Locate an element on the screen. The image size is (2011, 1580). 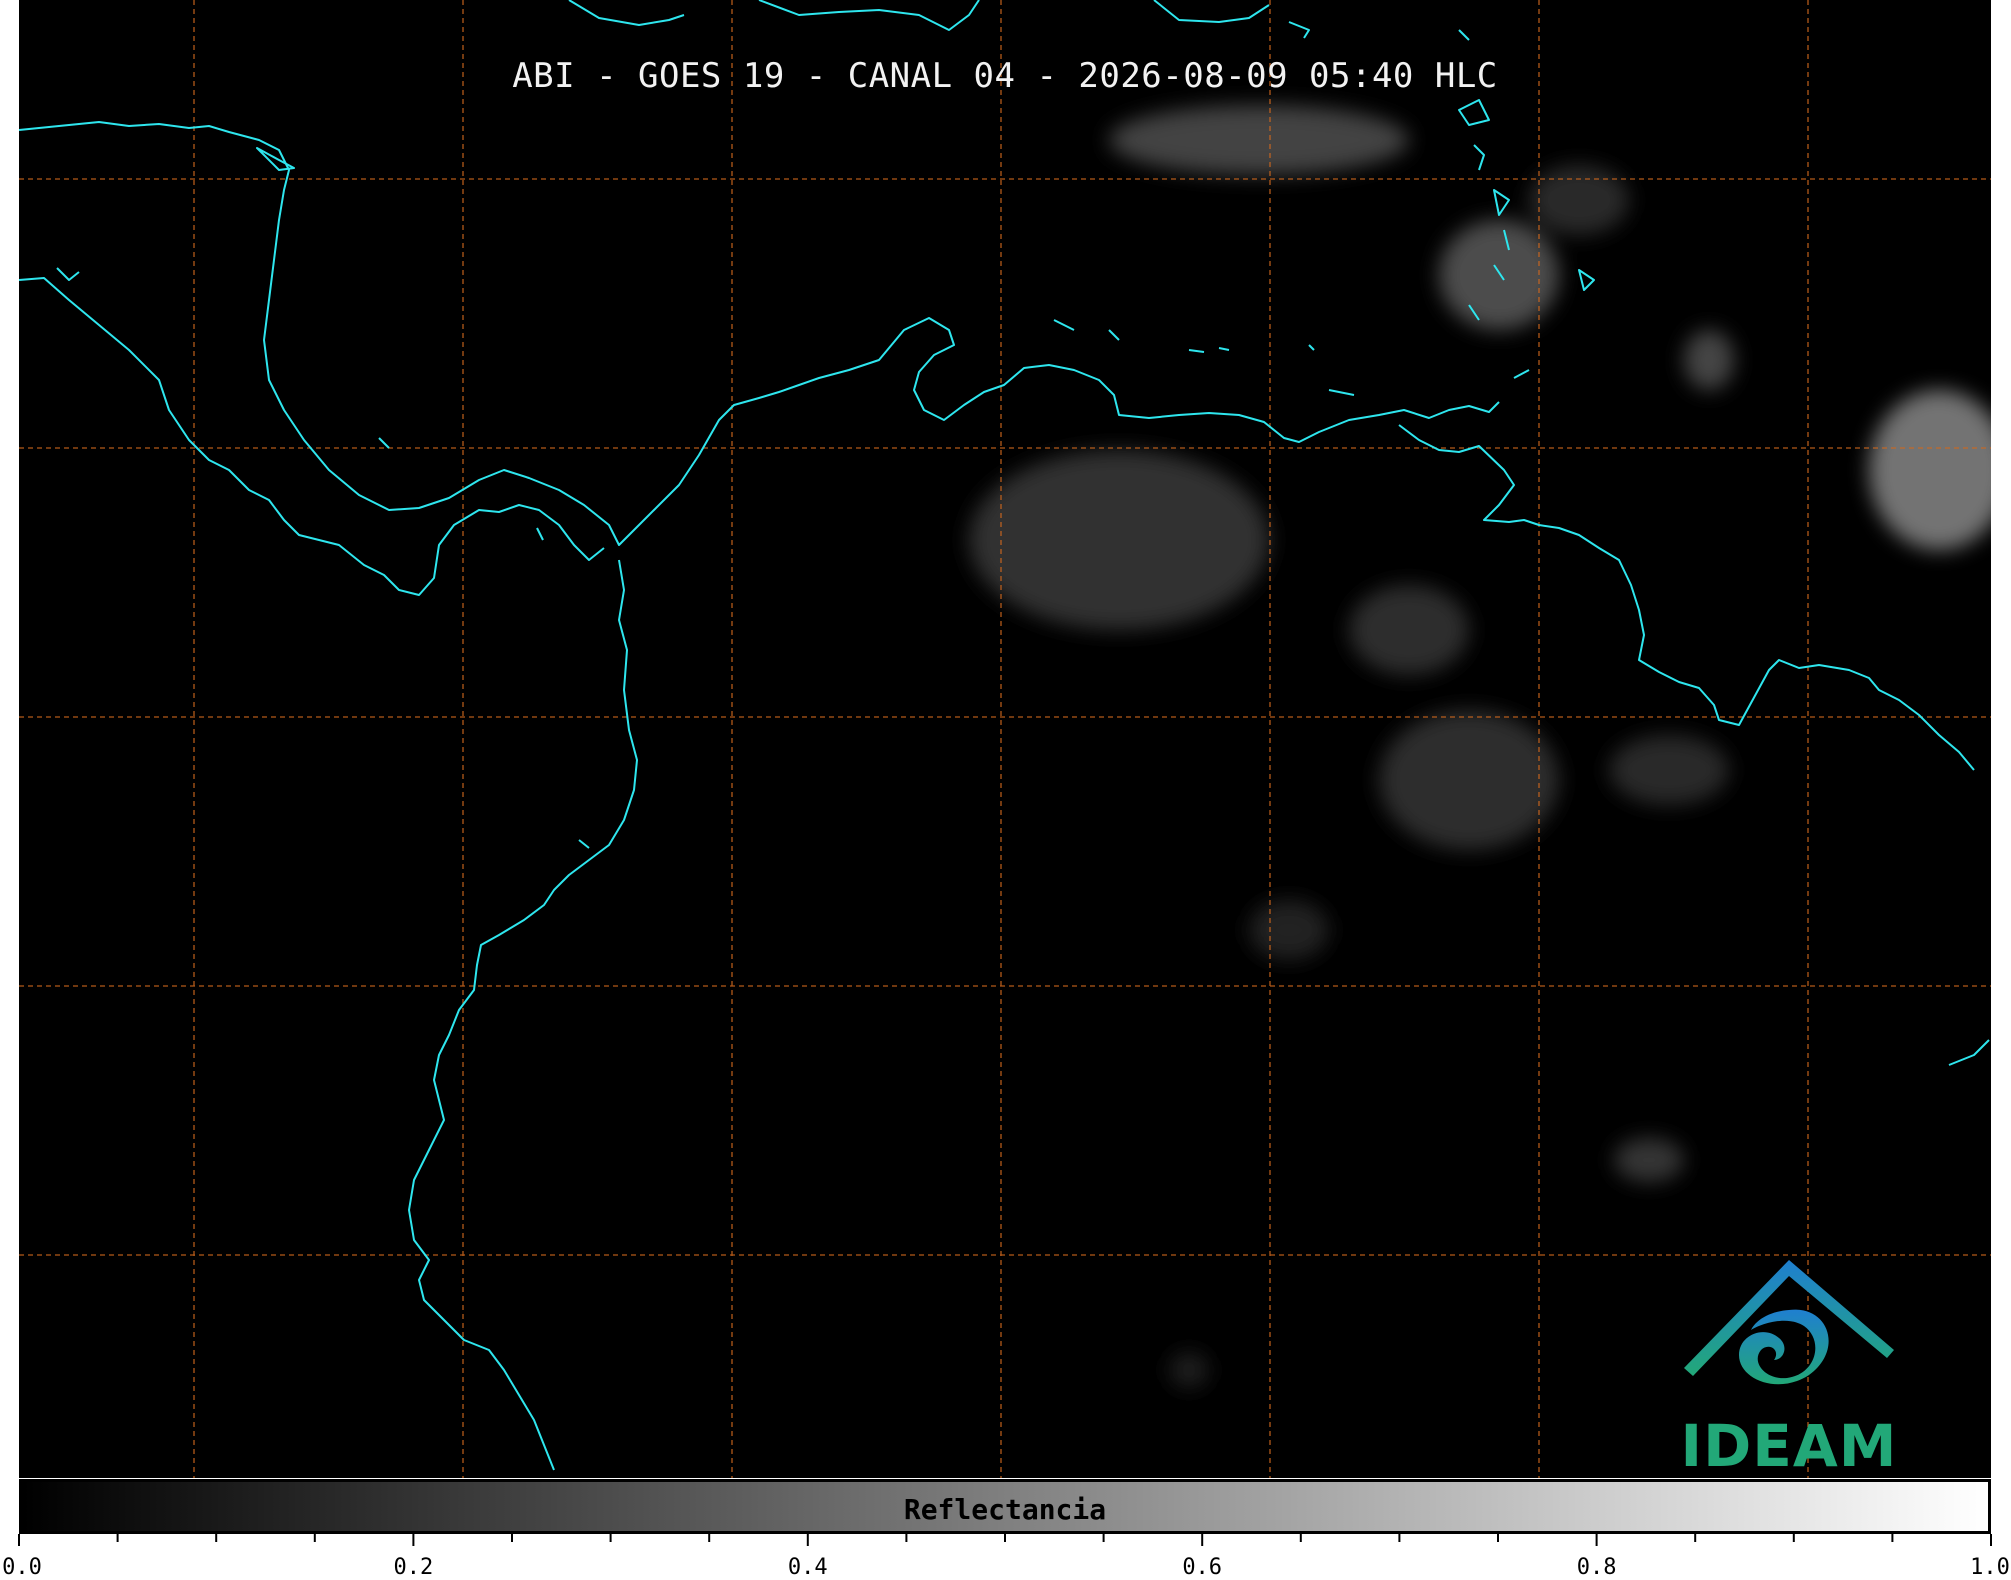
colorbar-ticks is located at coordinates (1005, 1540).